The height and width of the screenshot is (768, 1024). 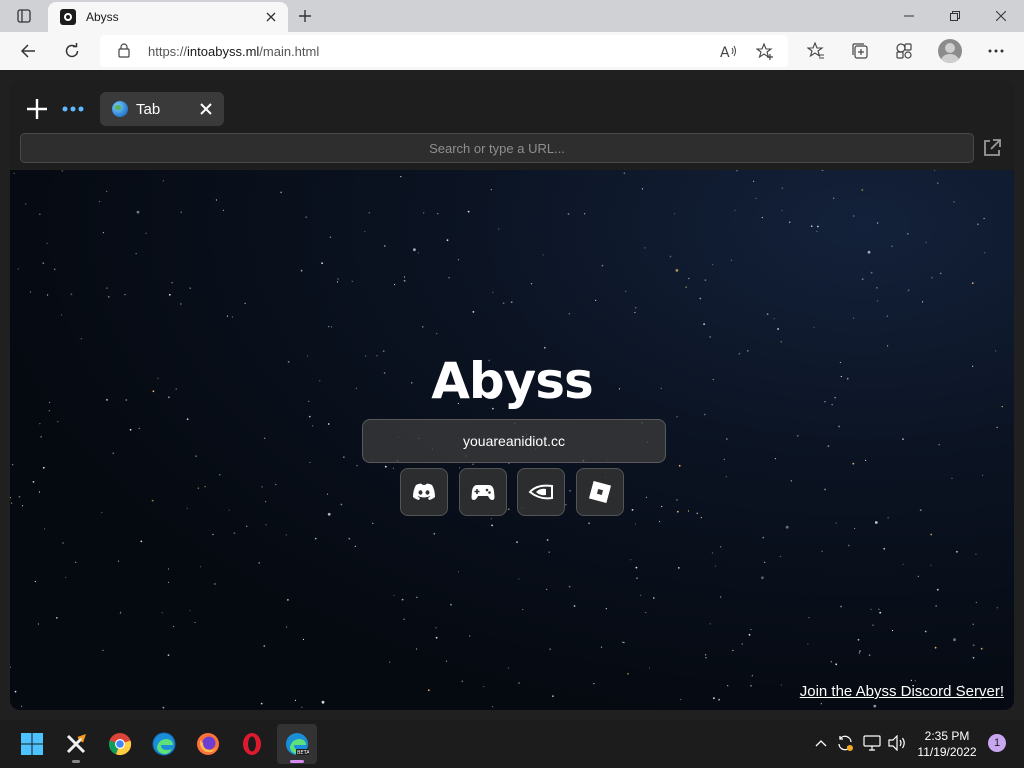 I want to click on abyss-logo-title: Abyss, so click(x=512, y=381).